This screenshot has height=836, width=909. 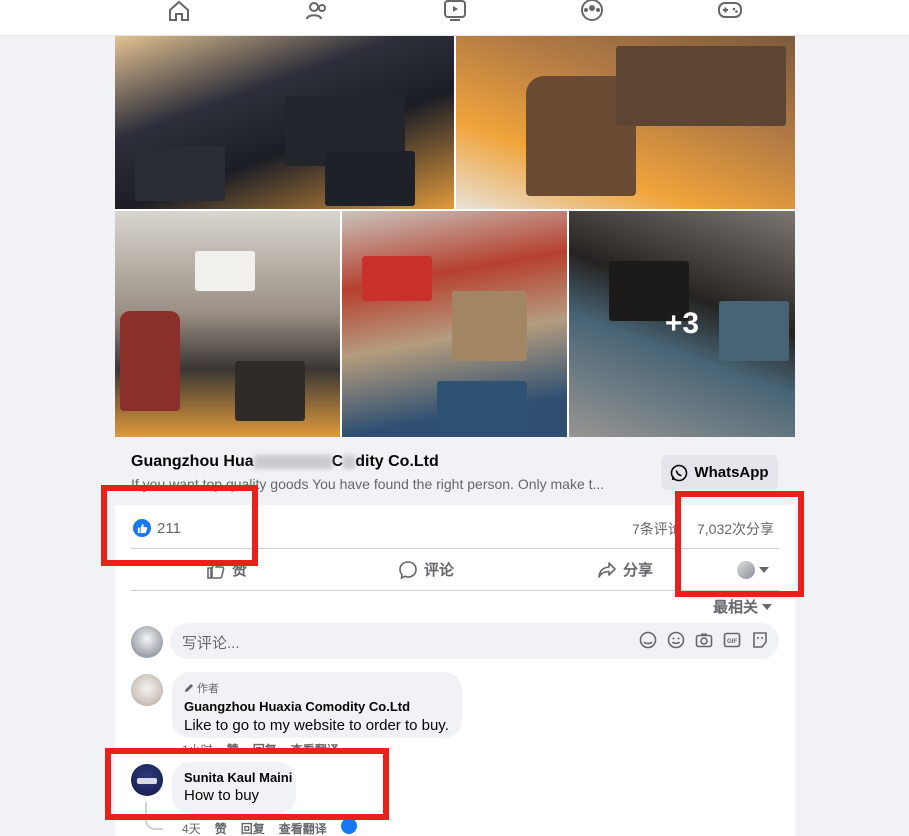 What do you see at coordinates (719, 472) in the screenshot?
I see `whatsapp-button: WhatsApp` at bounding box center [719, 472].